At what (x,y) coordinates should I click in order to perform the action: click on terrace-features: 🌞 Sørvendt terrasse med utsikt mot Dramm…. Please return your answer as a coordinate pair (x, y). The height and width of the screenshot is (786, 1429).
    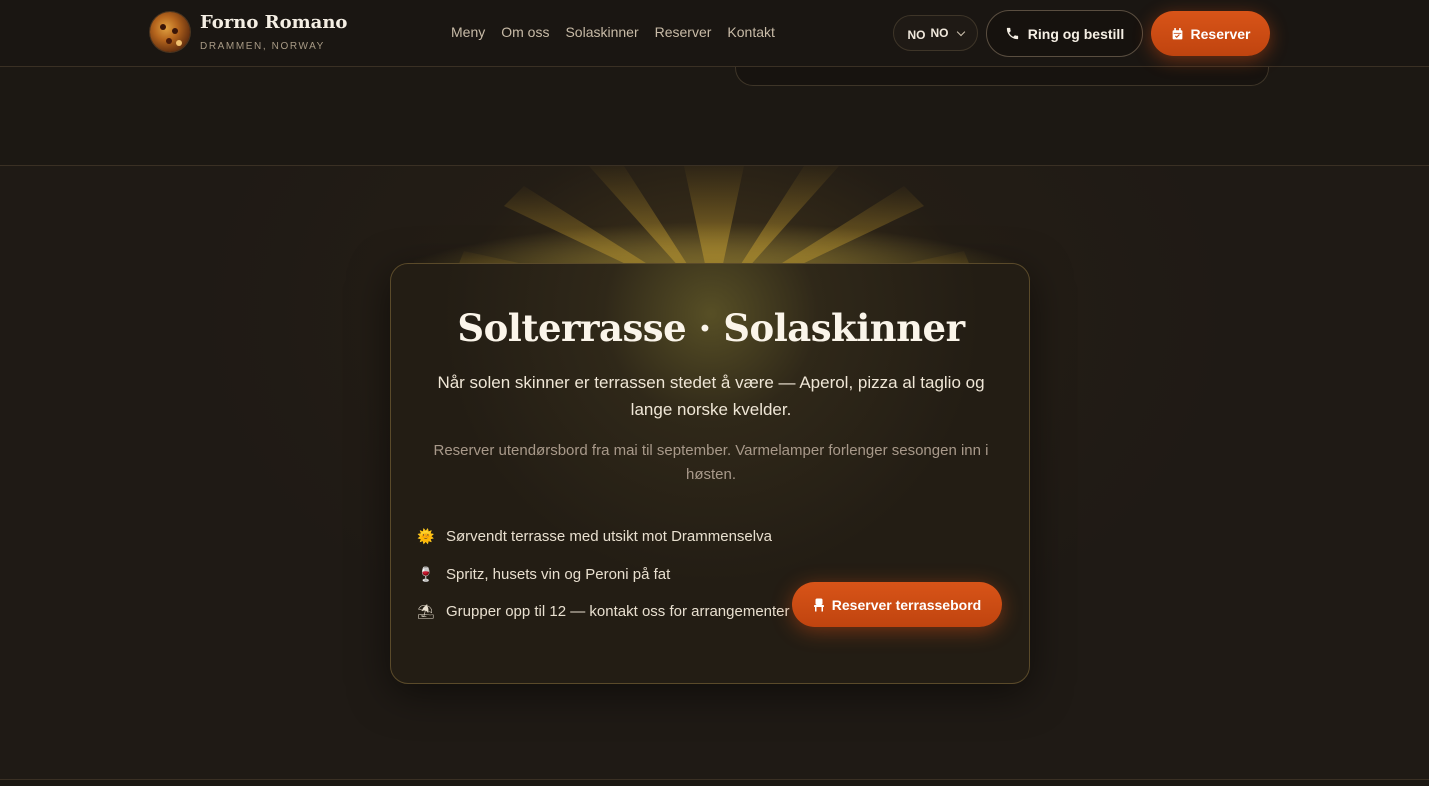
    Looking at the image, I should click on (603, 574).